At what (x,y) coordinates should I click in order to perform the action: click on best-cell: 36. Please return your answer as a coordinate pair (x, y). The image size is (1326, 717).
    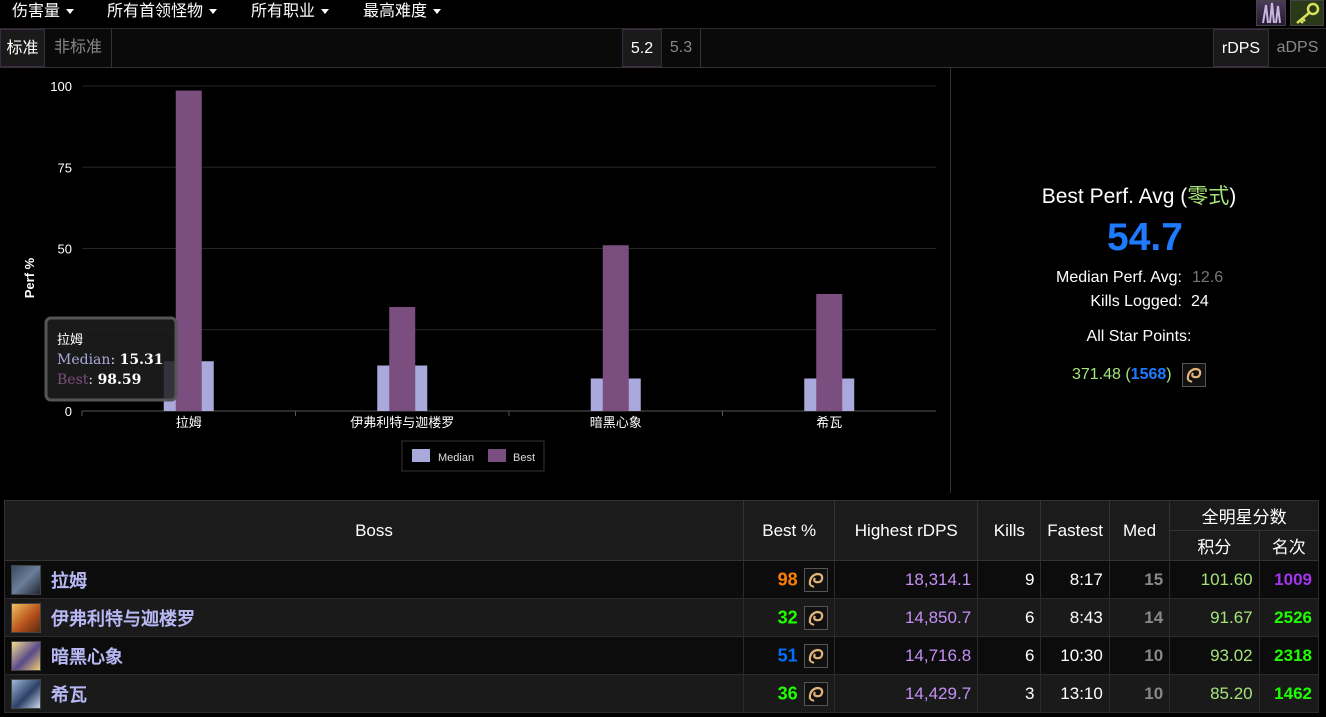
    Looking at the image, I should click on (789, 693).